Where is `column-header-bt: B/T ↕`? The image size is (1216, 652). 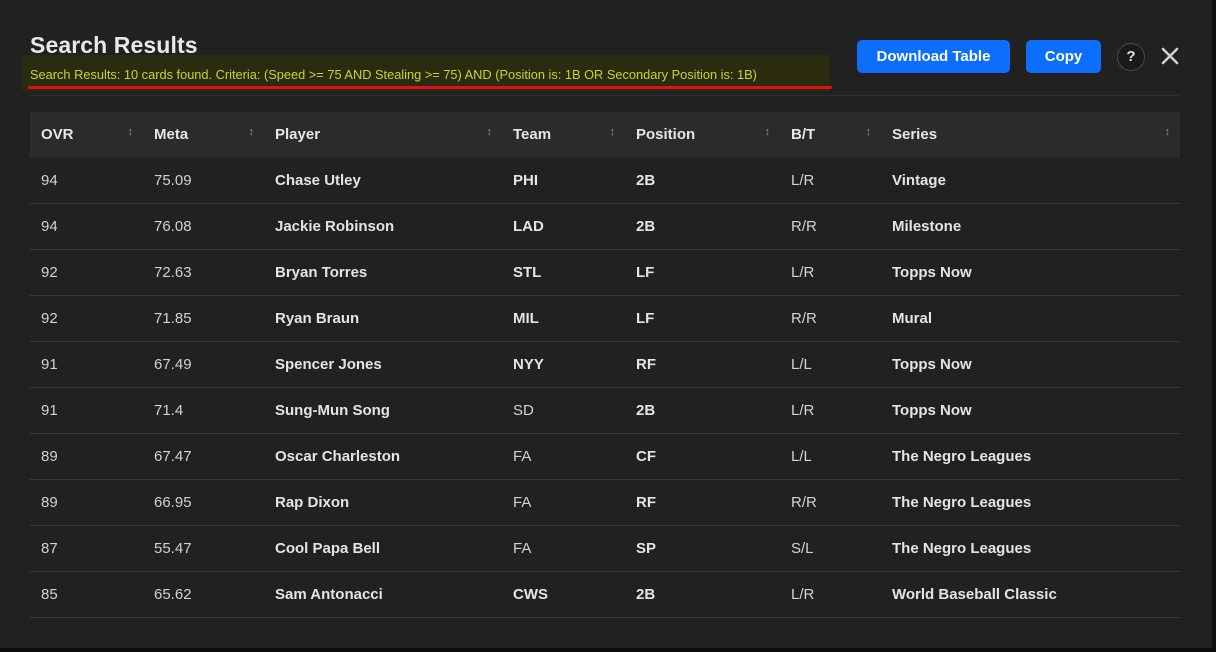
column-header-bt: B/T ↕ is located at coordinates (830, 135).